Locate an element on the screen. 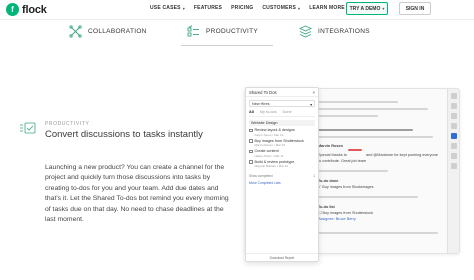 Image resolution: width=474 pixels, height=280 pixels. integrations-icon is located at coordinates (305, 31).